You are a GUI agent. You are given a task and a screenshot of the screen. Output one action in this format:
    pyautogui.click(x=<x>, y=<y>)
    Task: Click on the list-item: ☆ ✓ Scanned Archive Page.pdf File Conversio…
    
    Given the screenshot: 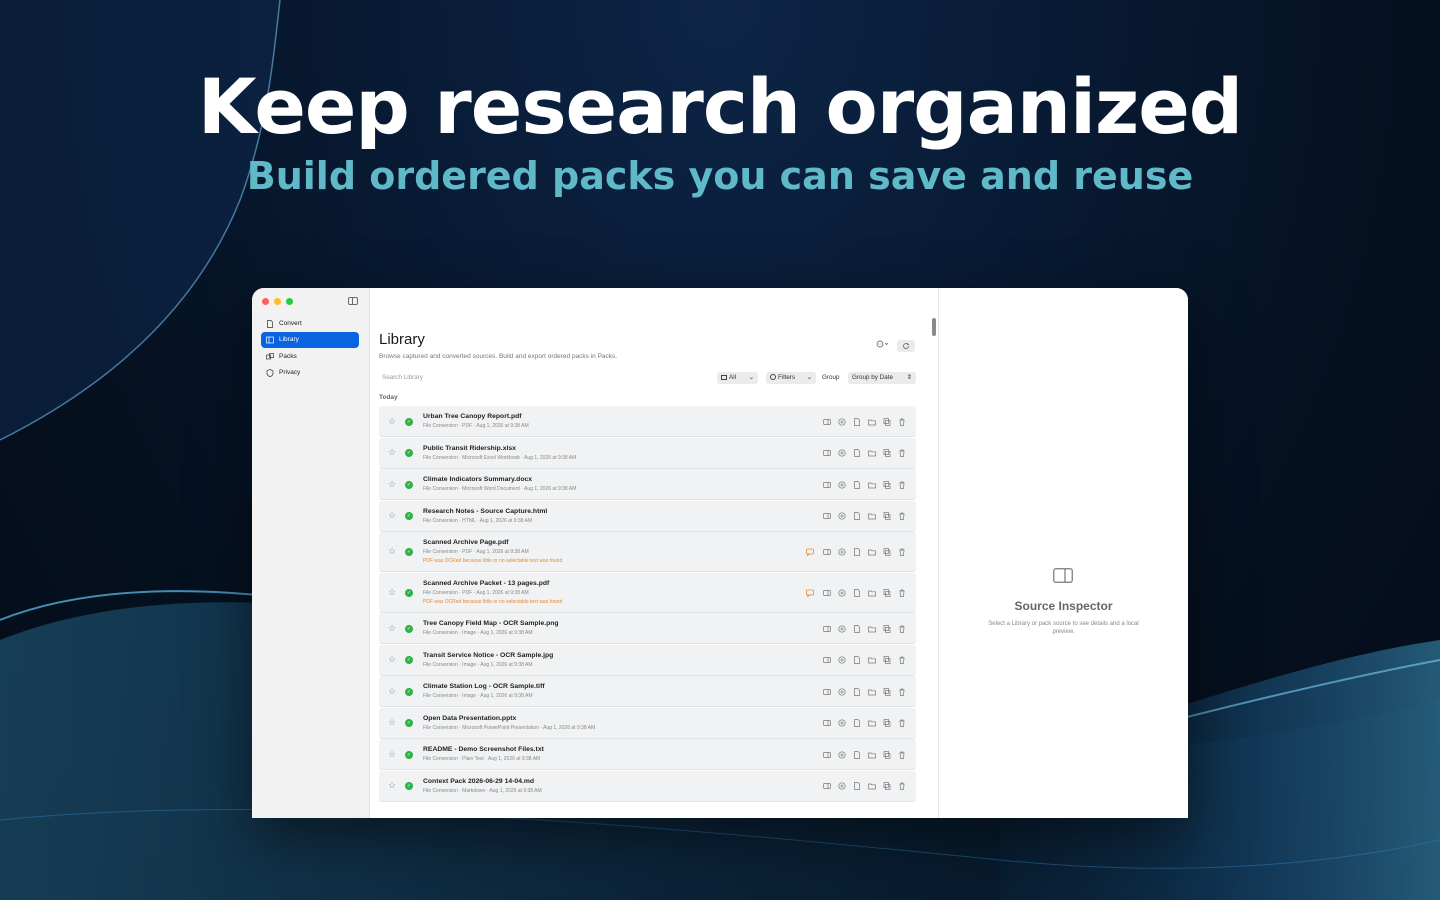 What is the action you would take?
    pyautogui.click(x=647, y=552)
    